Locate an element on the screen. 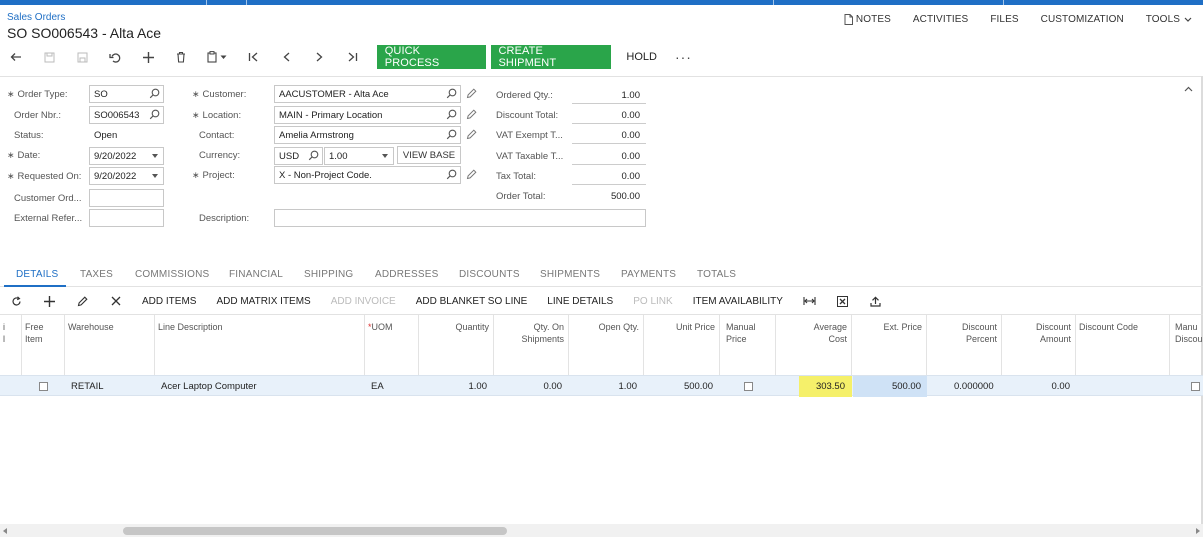  column-header-open-qty: Open Qty. is located at coordinates (606, 345).